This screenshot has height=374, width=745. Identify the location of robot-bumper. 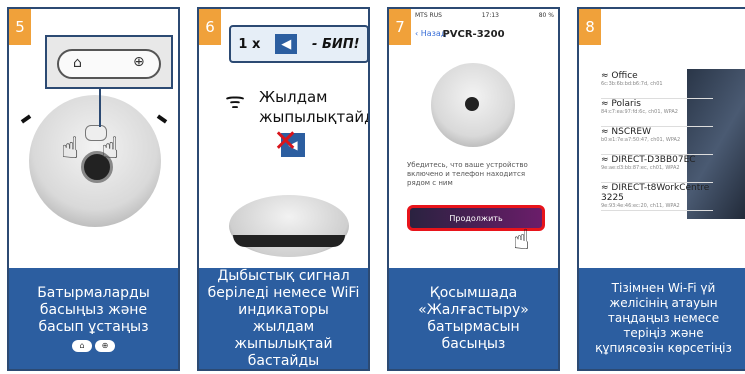
(289, 241).